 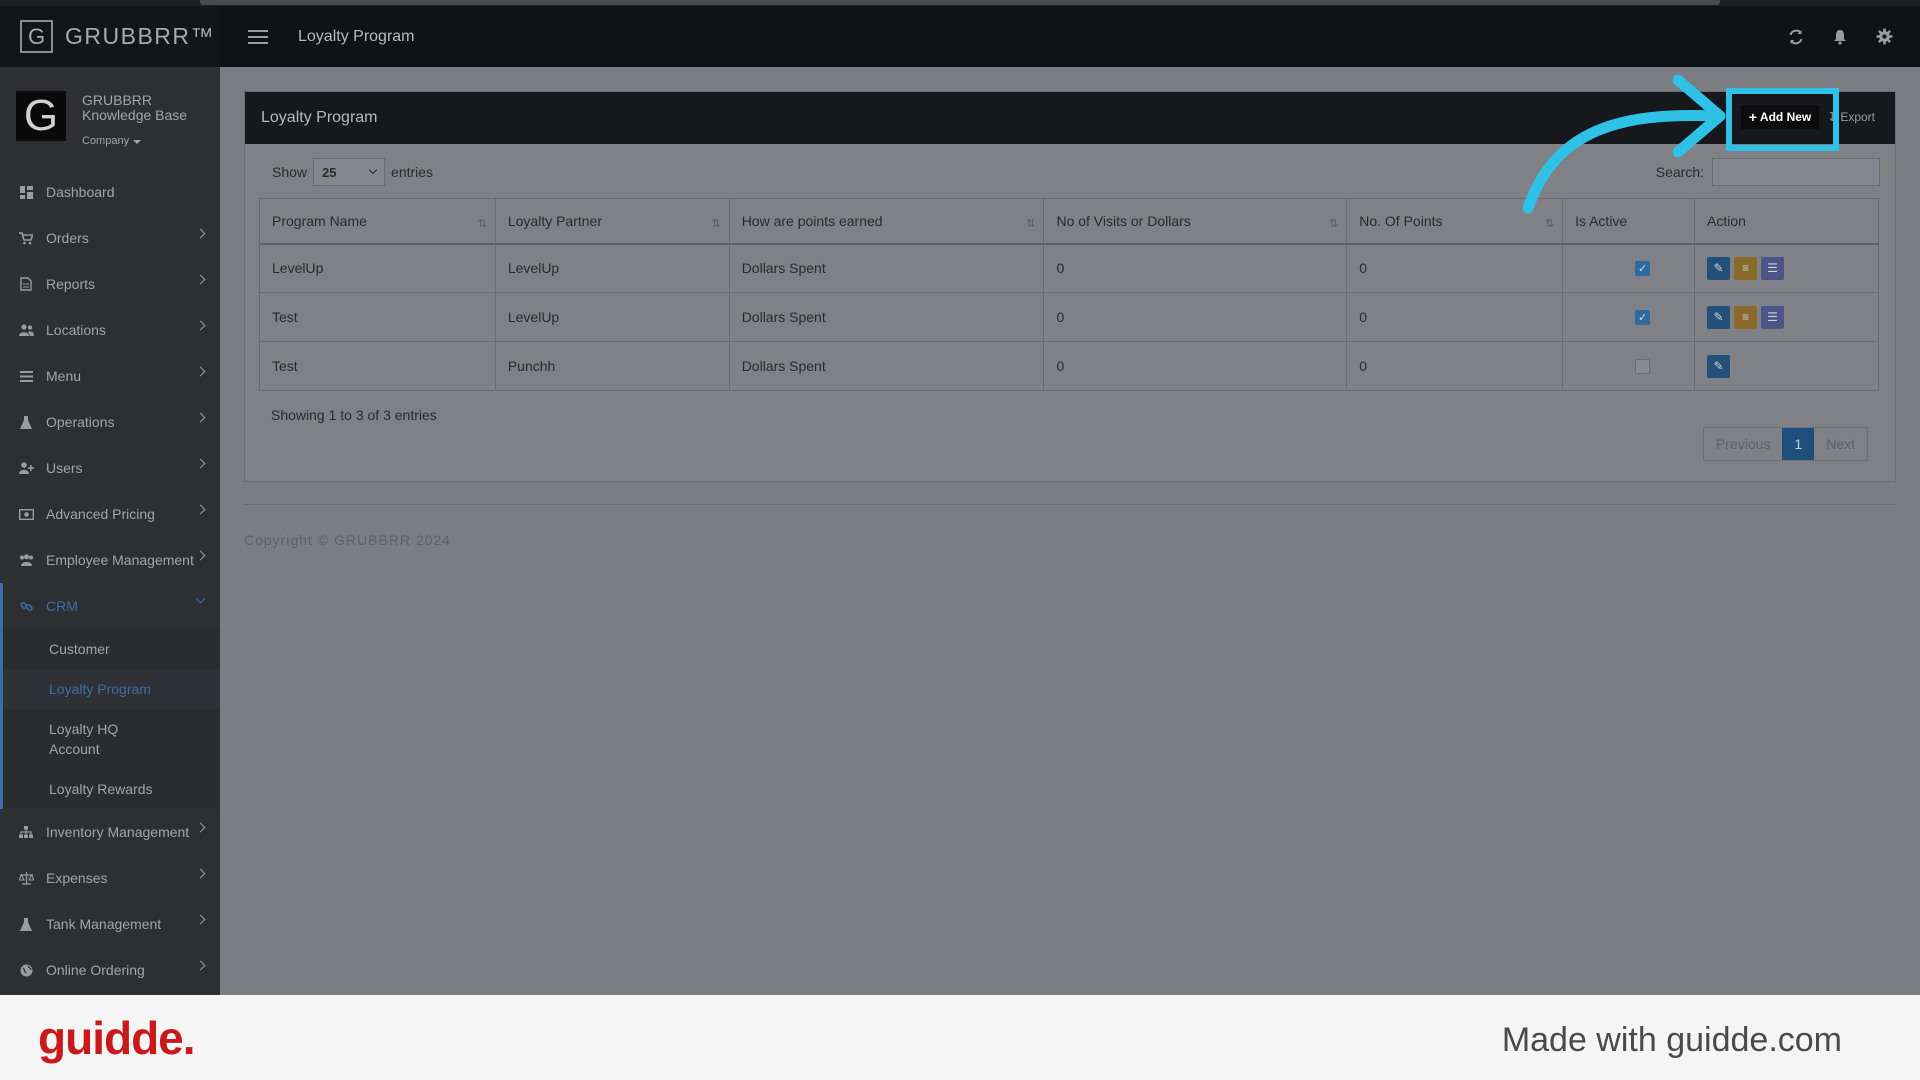 What do you see at coordinates (377, 268) in the screenshot?
I see `cell-program-name: LevelUp` at bounding box center [377, 268].